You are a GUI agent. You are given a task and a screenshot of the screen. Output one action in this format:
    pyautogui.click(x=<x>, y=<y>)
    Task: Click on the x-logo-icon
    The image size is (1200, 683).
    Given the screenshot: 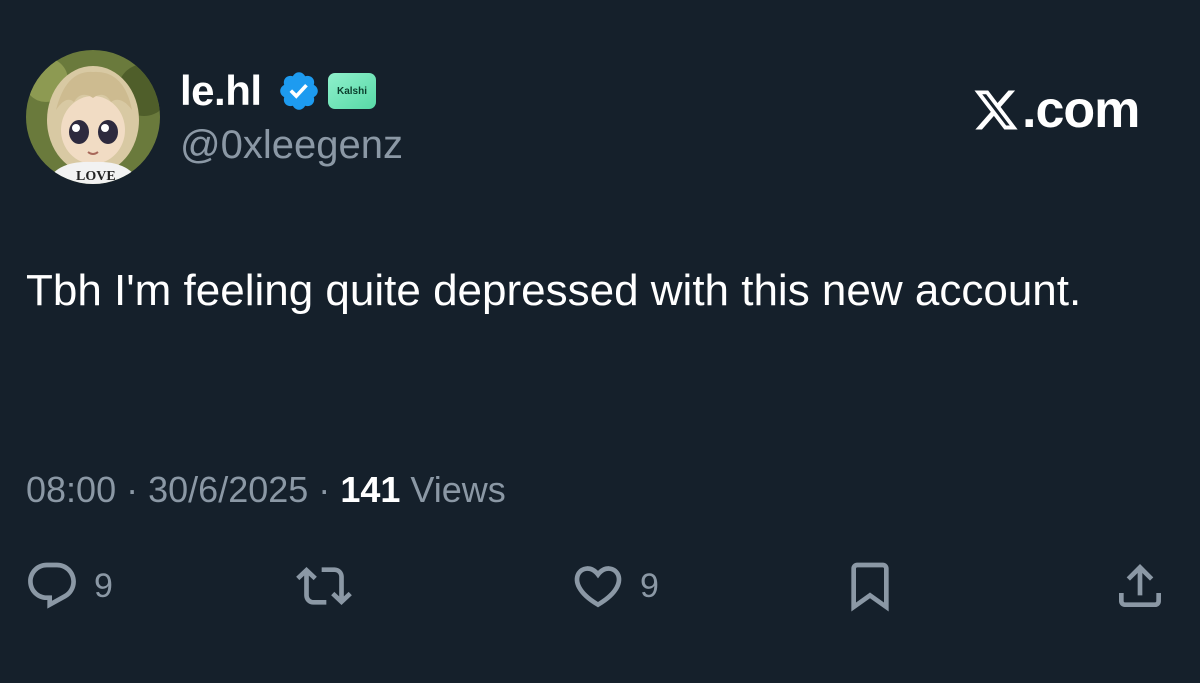 What is the action you would take?
    pyautogui.click(x=996, y=110)
    